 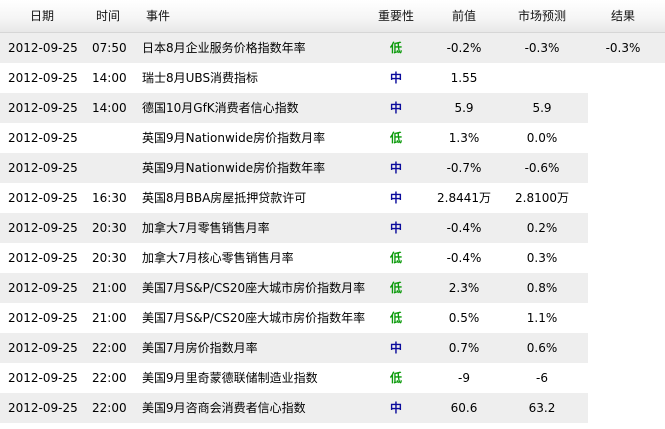 What do you see at coordinates (464, 288) in the screenshot?
I see `row-previous: 2.3%` at bounding box center [464, 288].